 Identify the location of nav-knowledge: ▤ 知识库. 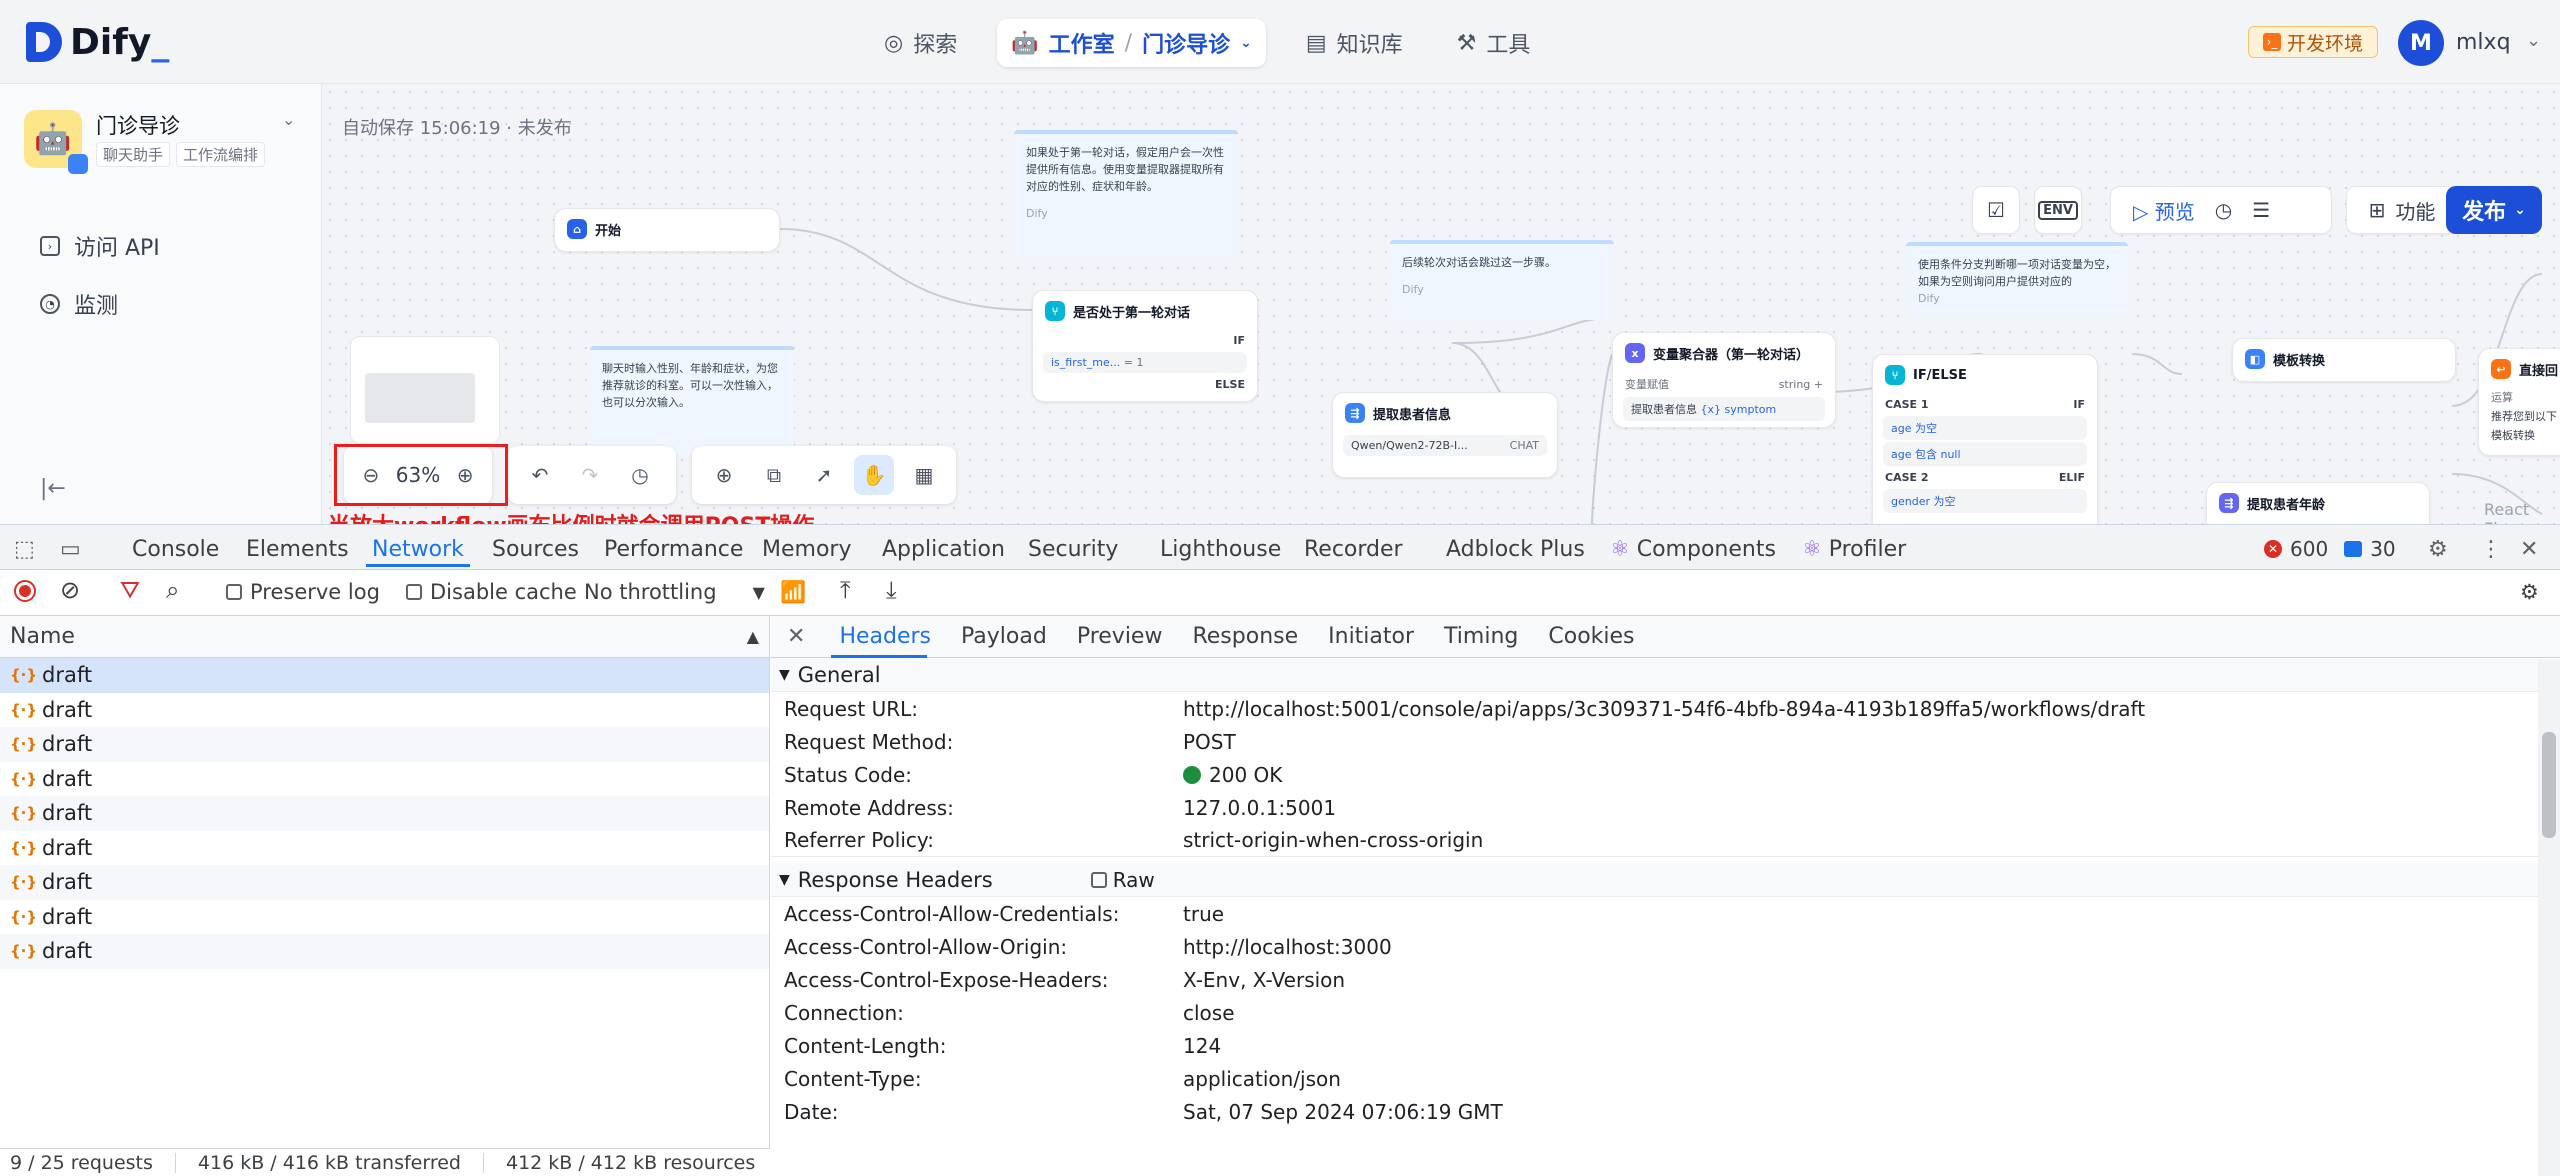
(1354, 43).